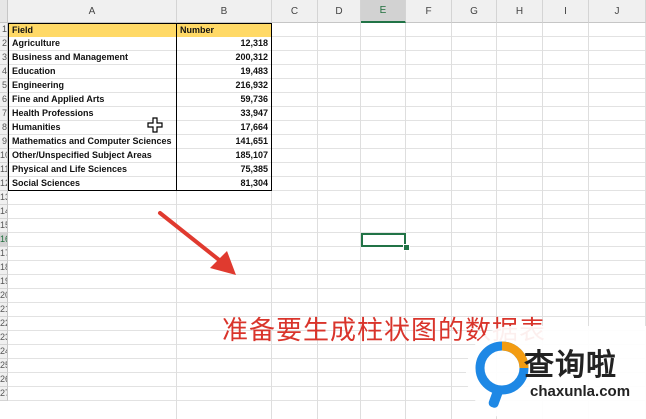 This screenshot has height=419, width=646. What do you see at coordinates (4, 254) in the screenshot?
I see `row-header: 17` at bounding box center [4, 254].